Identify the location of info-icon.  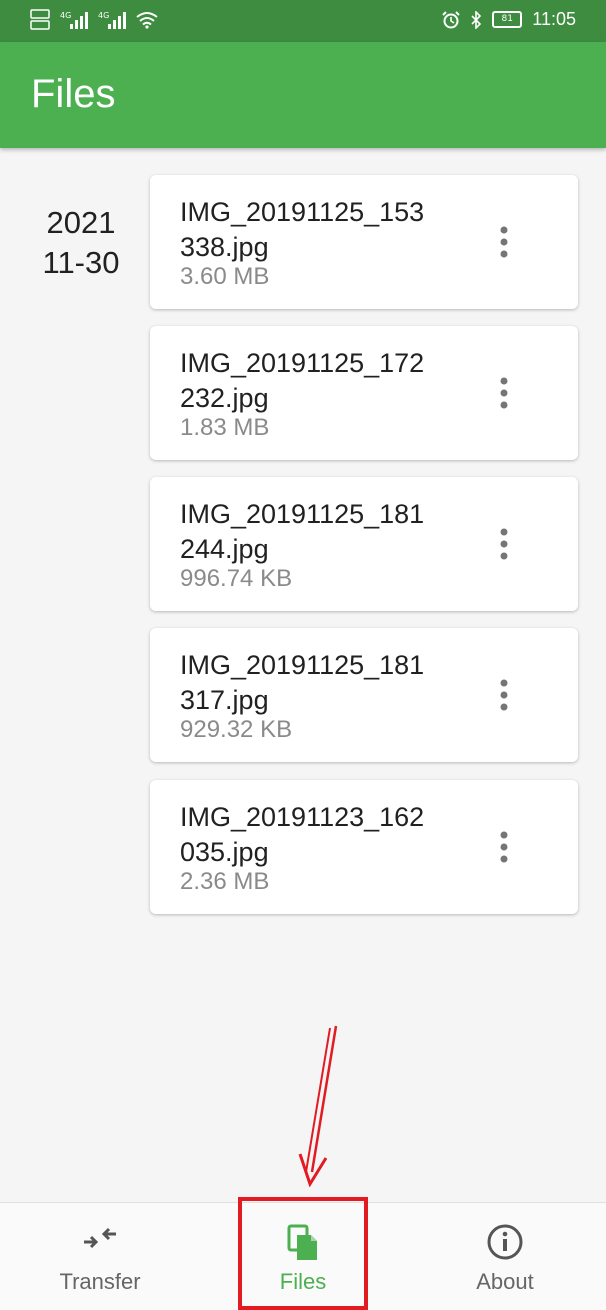
(505, 1242).